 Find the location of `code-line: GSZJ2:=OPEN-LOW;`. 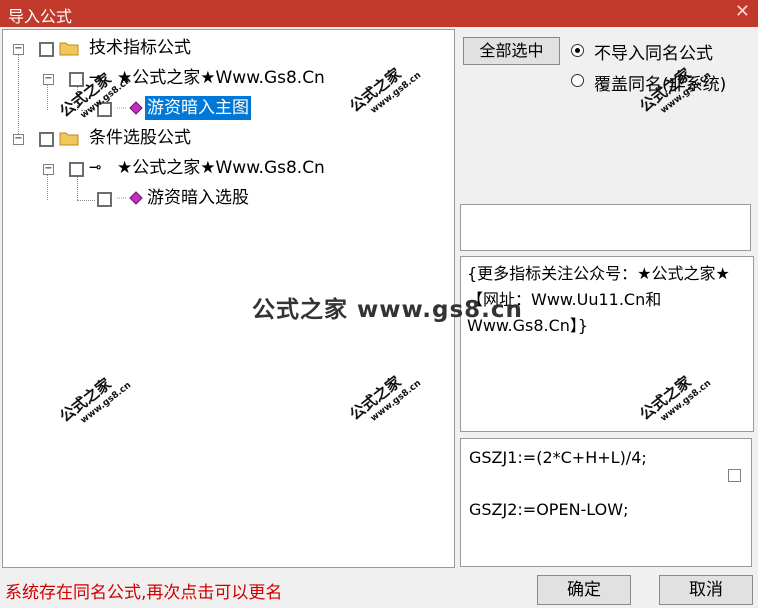

code-line: GSZJ2:=OPEN-LOW; is located at coordinates (549, 509).